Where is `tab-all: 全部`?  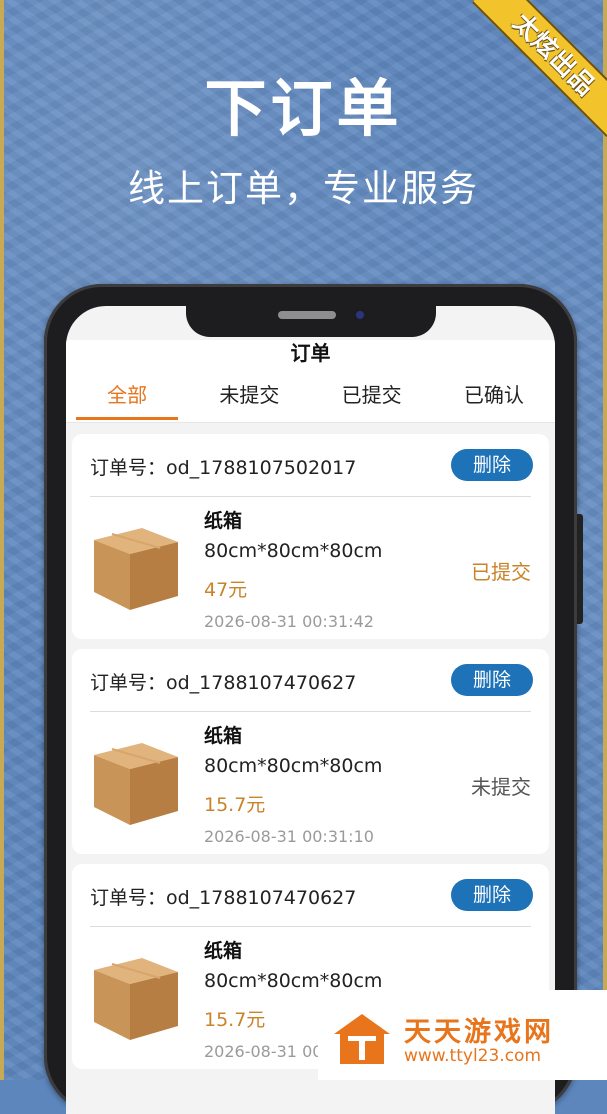
tab-all: 全部 is located at coordinates (127, 397).